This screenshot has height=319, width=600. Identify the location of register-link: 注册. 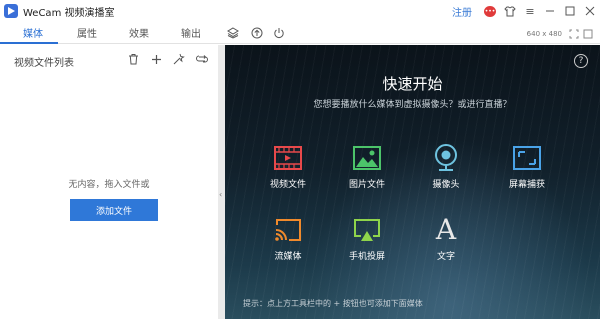
(462, 11).